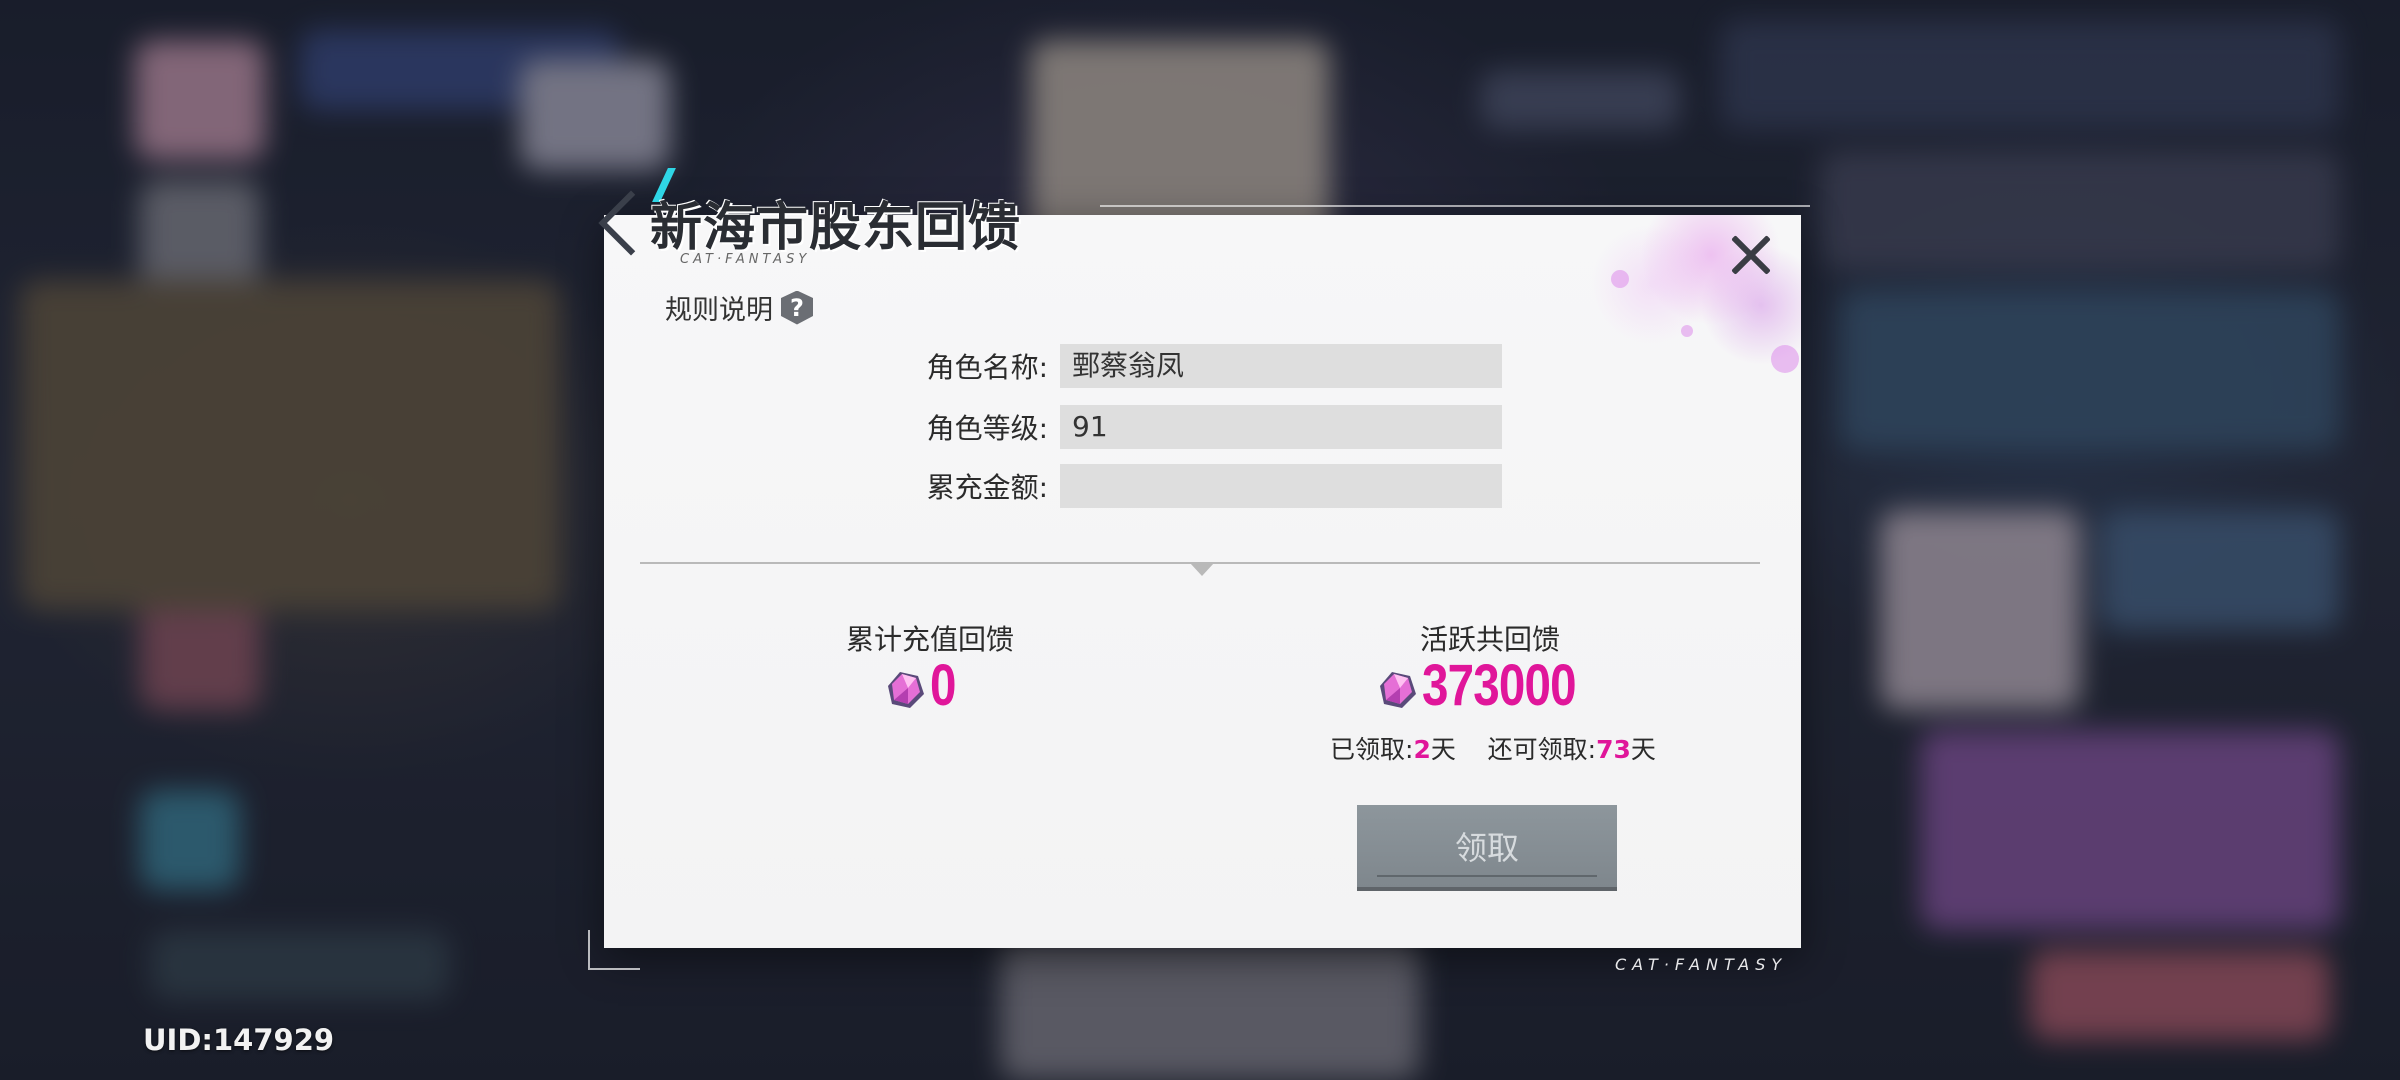 This screenshot has height=1080, width=2400. What do you see at coordinates (836, 228) in the screenshot?
I see `dialog-title: 新海市股东回馈` at bounding box center [836, 228].